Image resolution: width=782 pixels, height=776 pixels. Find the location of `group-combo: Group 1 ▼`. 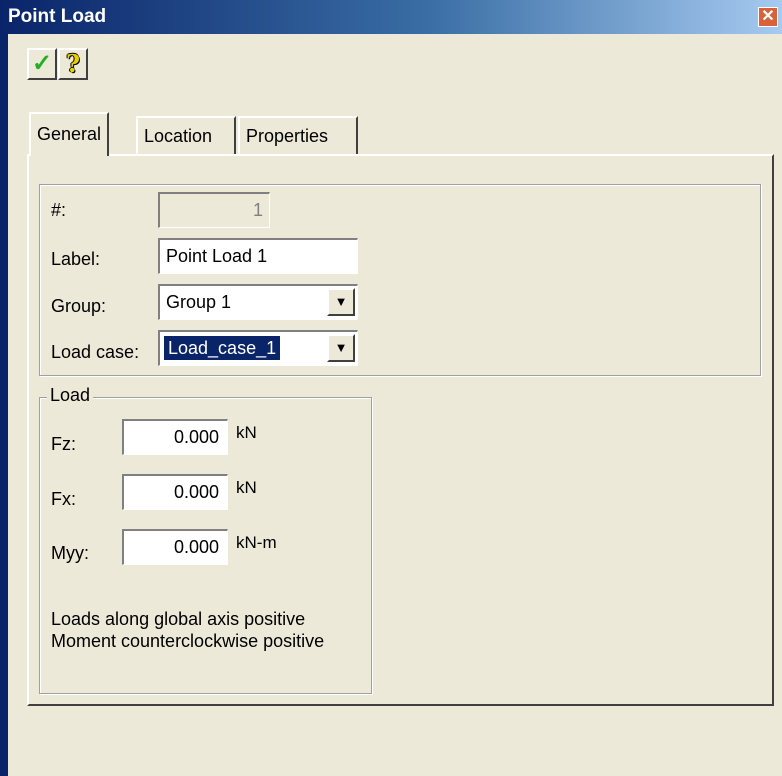

group-combo: Group 1 ▼ is located at coordinates (258, 302).